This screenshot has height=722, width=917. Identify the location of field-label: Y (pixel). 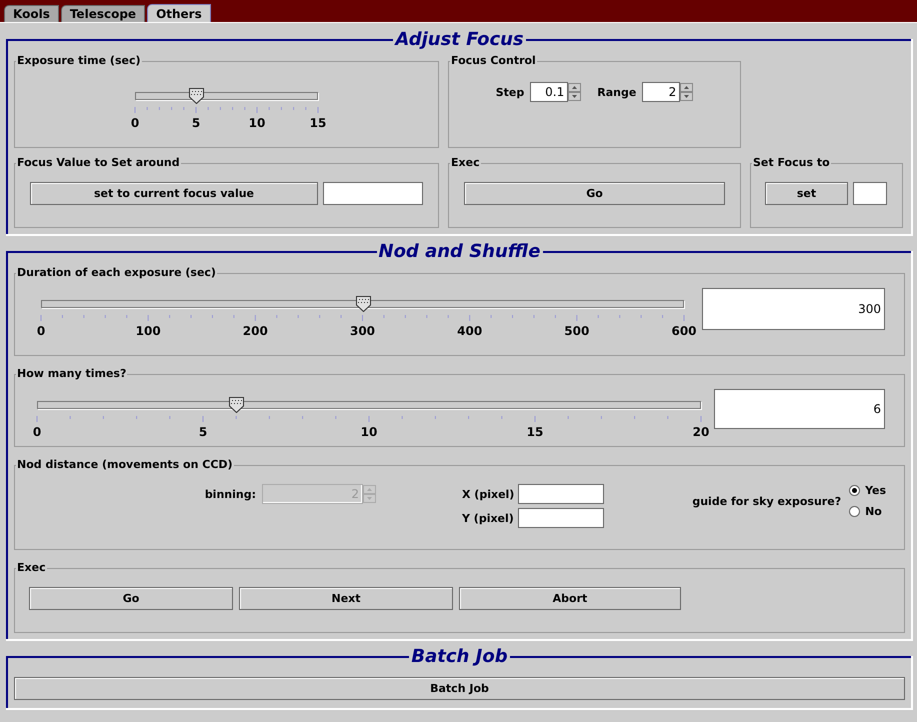
(488, 518).